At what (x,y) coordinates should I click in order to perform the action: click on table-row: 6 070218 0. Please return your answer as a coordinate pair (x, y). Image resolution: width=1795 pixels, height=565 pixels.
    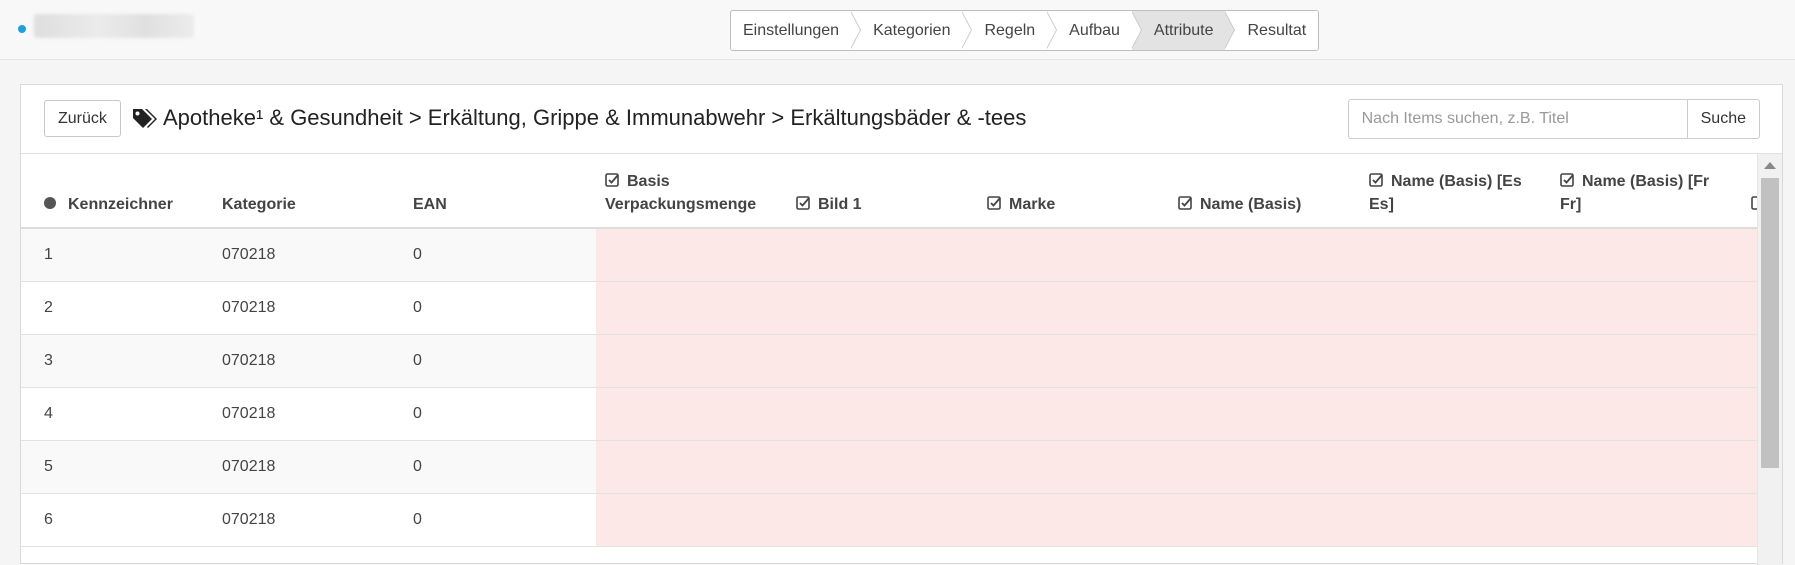
    Looking at the image, I should click on (890, 520).